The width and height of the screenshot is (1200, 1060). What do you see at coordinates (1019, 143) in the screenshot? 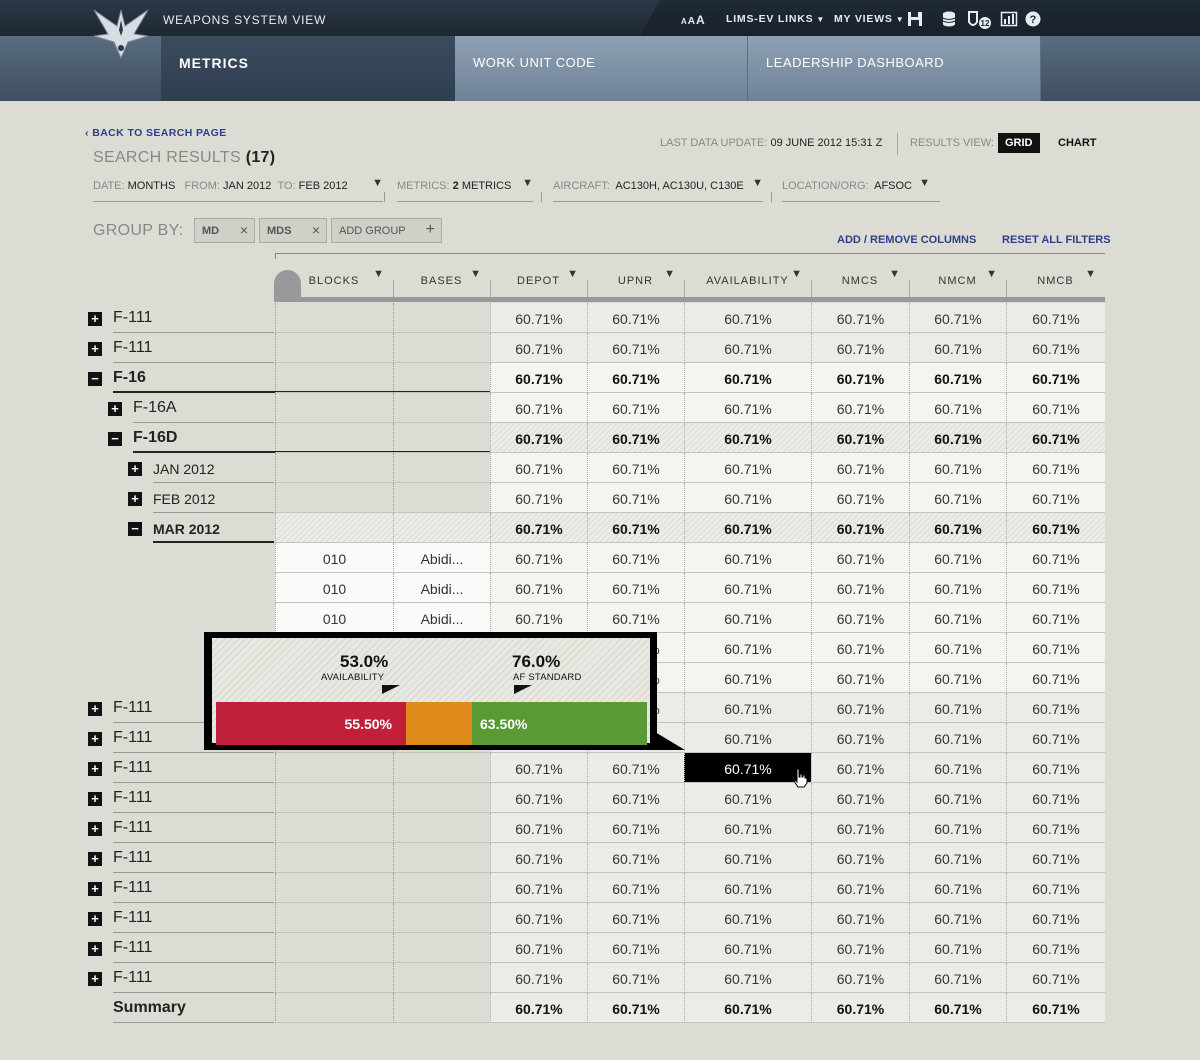
I see `grid-view-button: GRID` at bounding box center [1019, 143].